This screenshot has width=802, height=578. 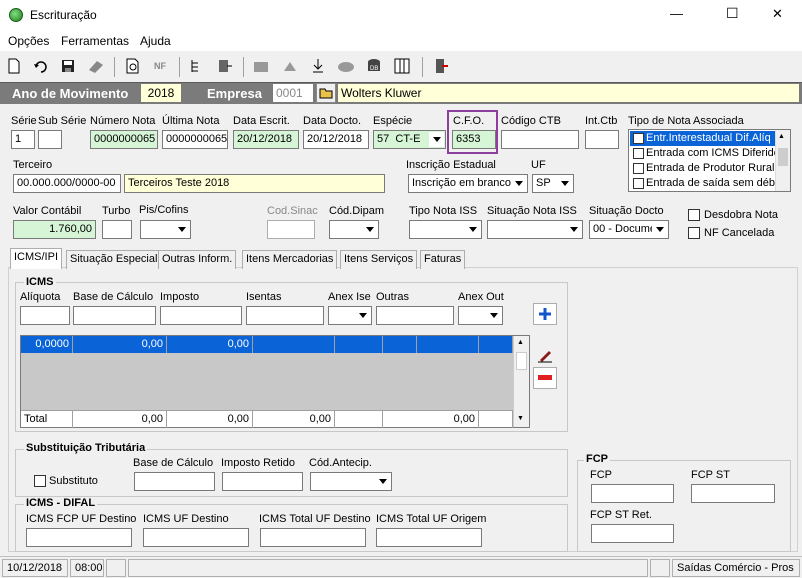 What do you see at coordinates (326, 93) in the screenshot?
I see `open-folder-button` at bounding box center [326, 93].